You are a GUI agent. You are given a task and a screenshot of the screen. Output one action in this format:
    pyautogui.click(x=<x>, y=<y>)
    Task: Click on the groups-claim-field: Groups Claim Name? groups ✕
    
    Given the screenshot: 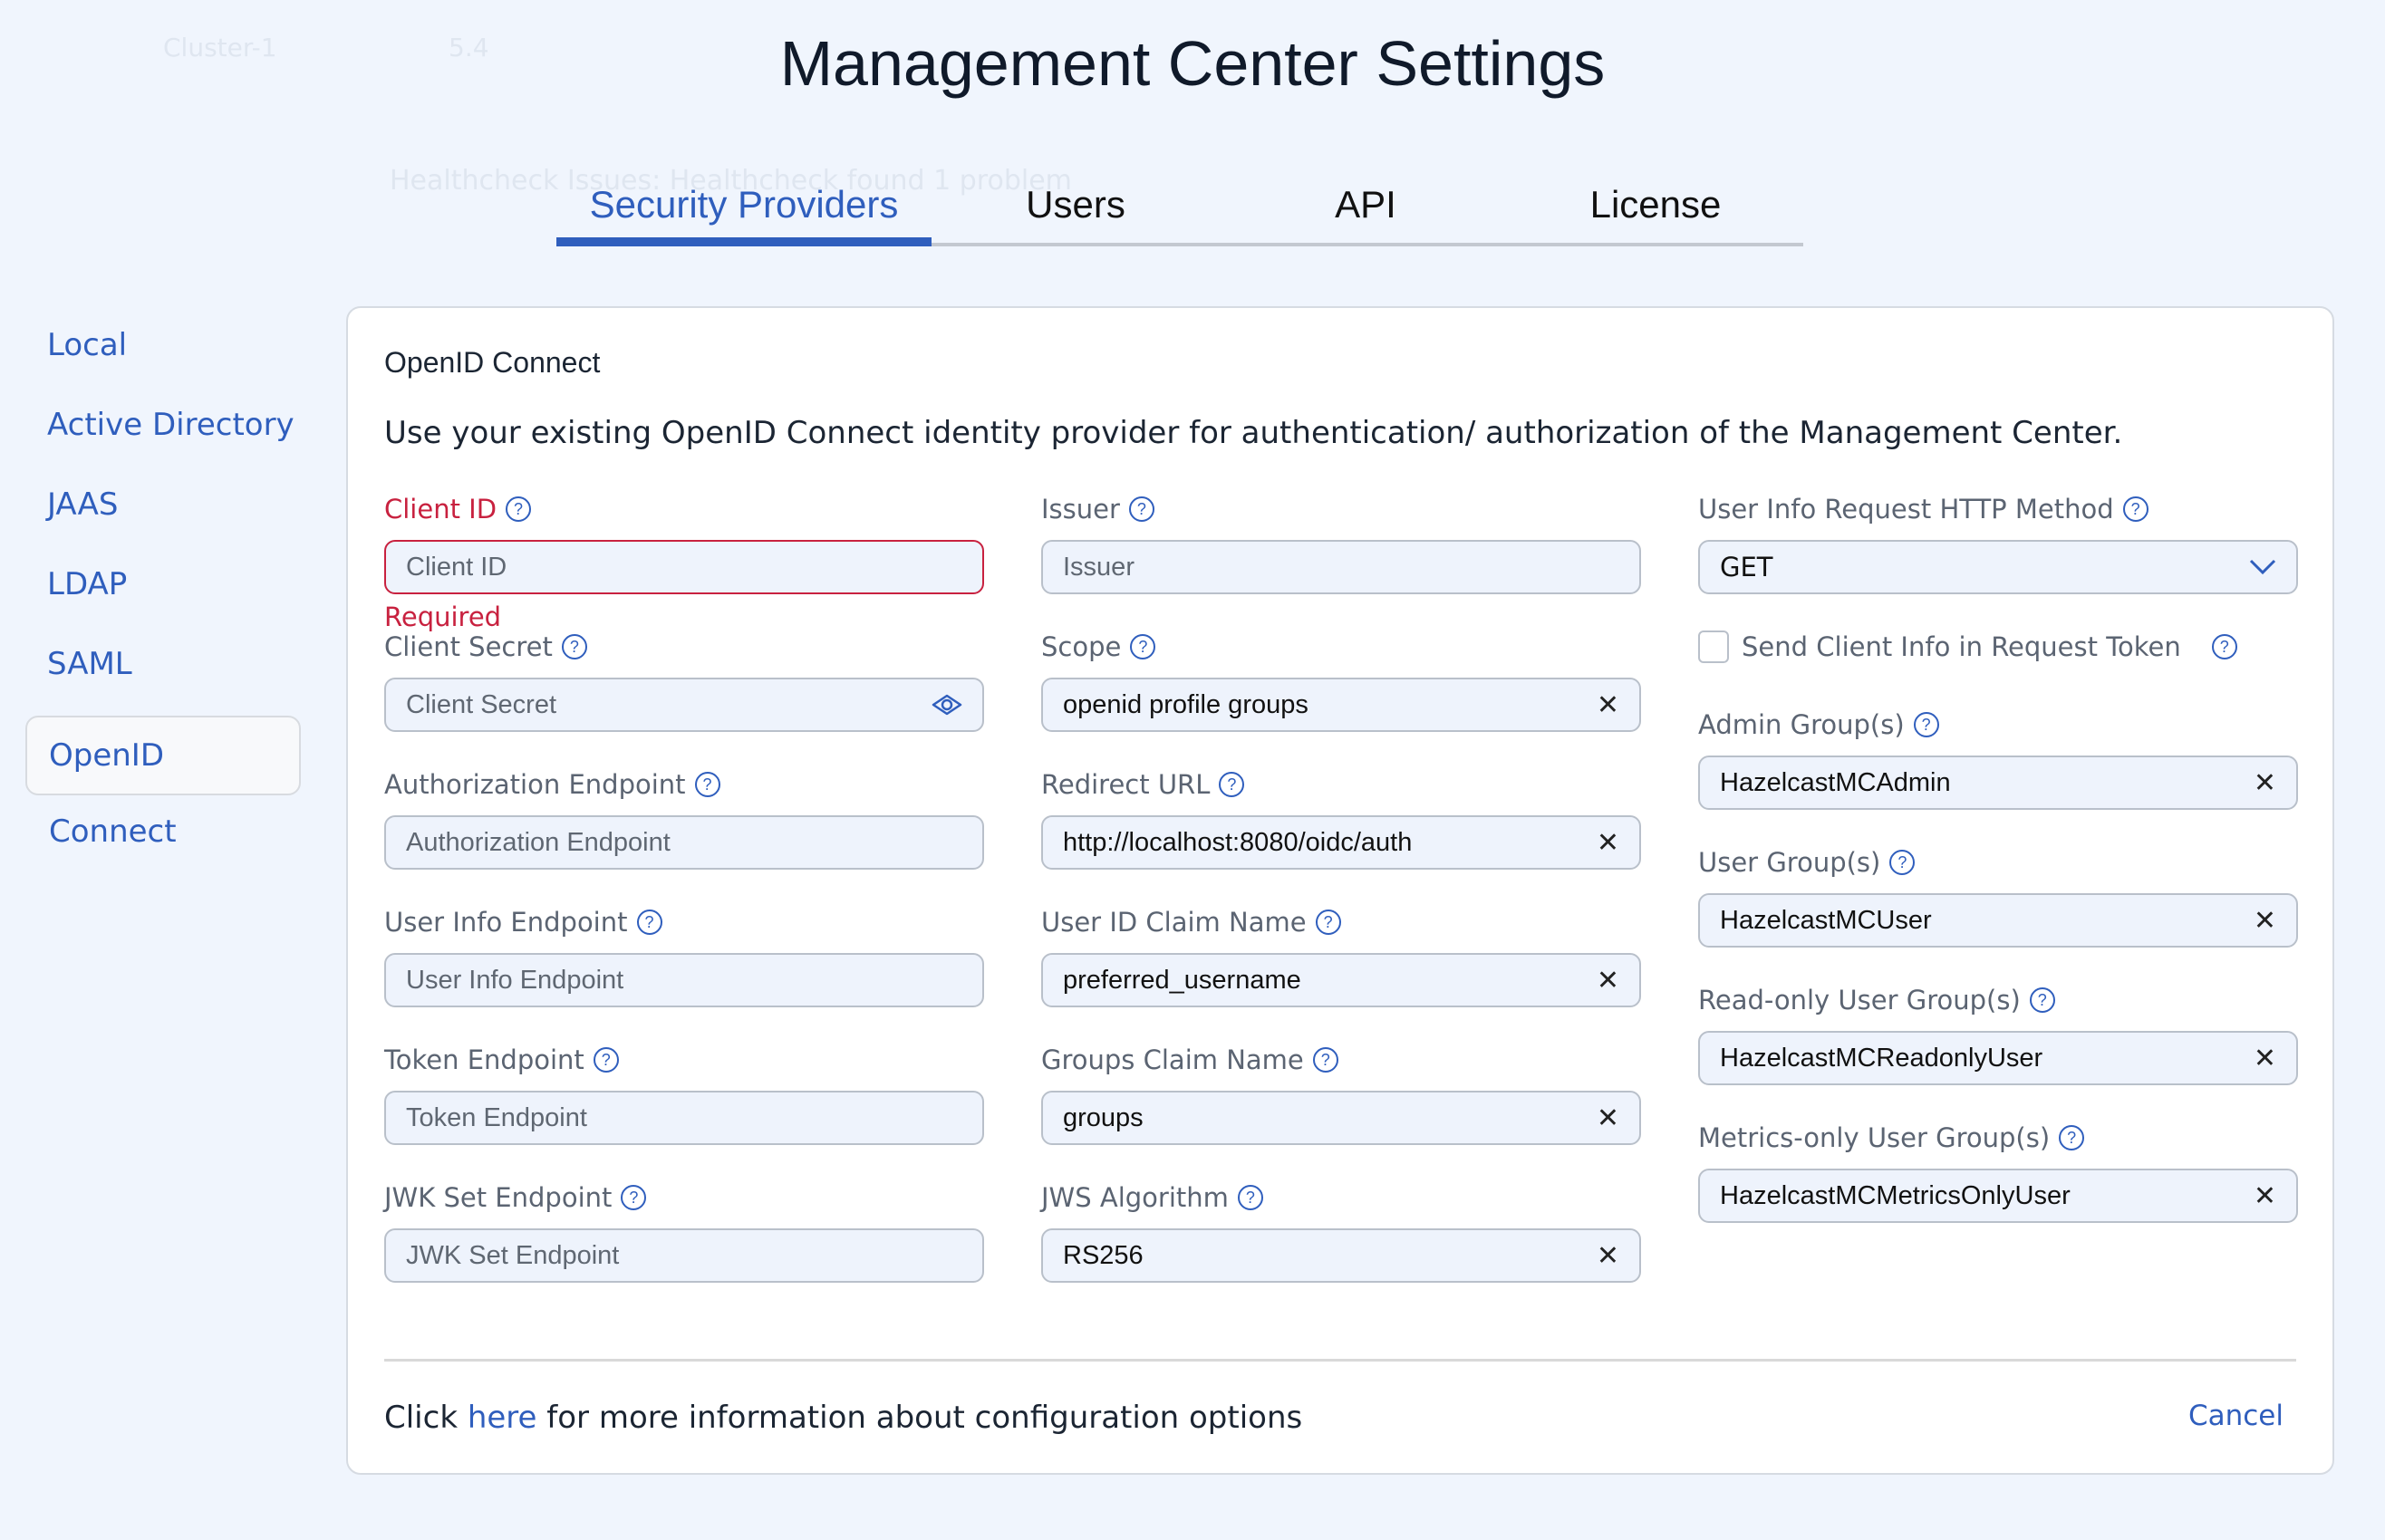 What is the action you would take?
    pyautogui.click(x=1341, y=1093)
    